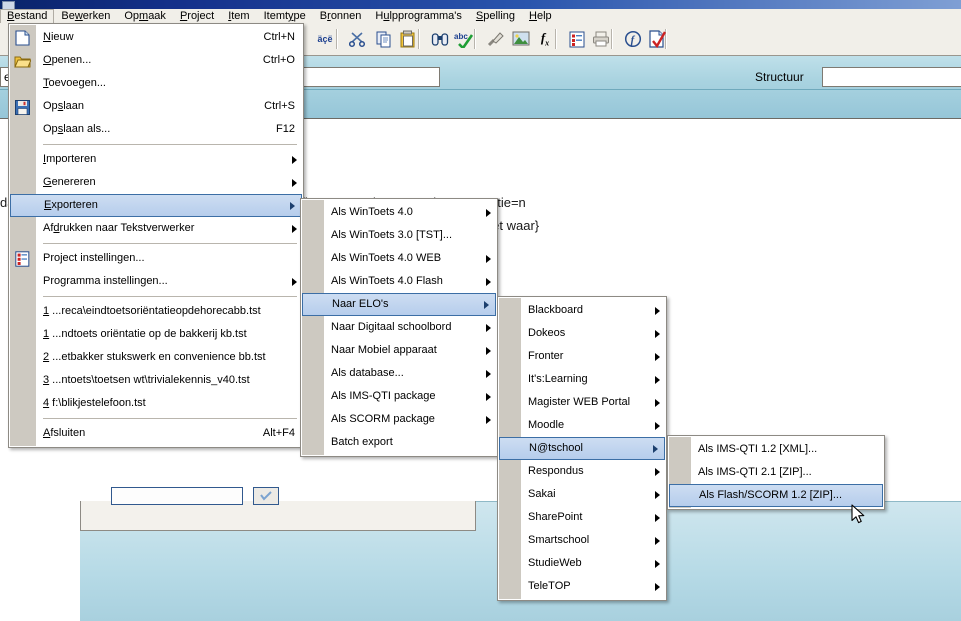 The width and height of the screenshot is (961, 621). I want to click on elo-menu-item-blackboard: Blackboard, so click(582, 310).